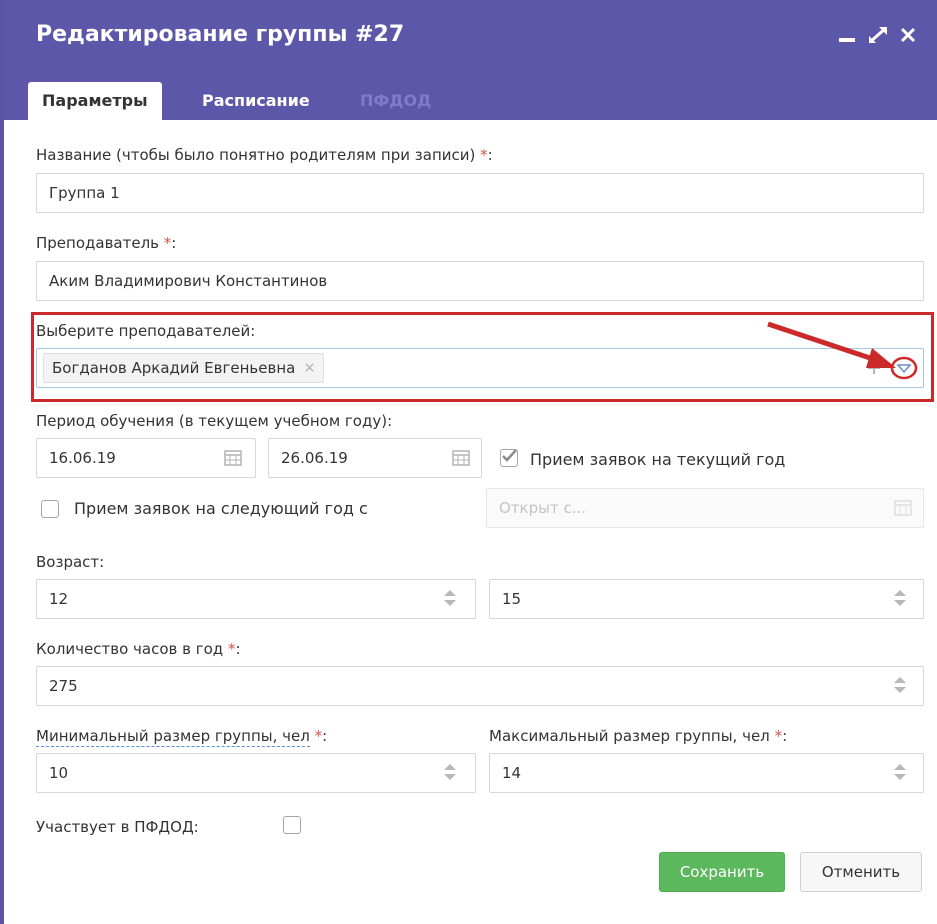 The image size is (937, 924). I want to click on age-from-input: 12, so click(256, 599).